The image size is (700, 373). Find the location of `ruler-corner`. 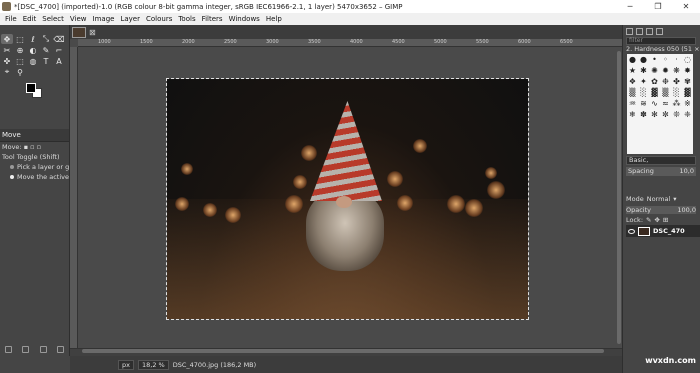

ruler-corner is located at coordinates (74, 43).